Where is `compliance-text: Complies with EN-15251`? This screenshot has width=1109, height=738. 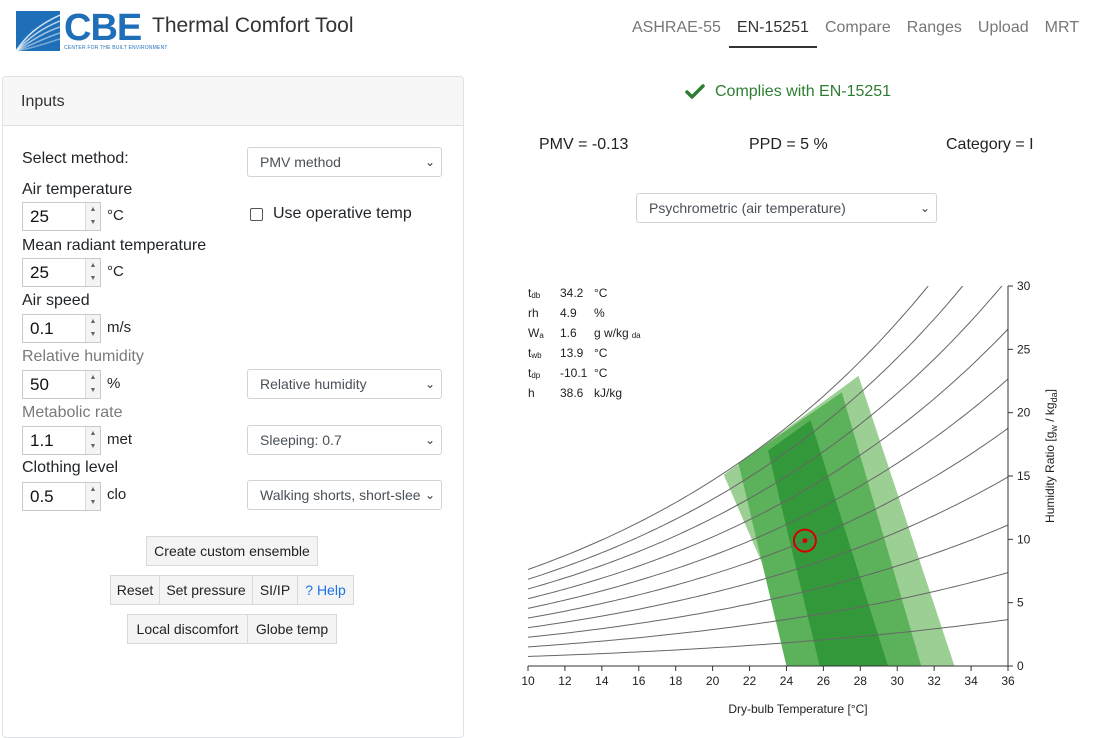
compliance-text: Complies with EN-15251 is located at coordinates (803, 91).